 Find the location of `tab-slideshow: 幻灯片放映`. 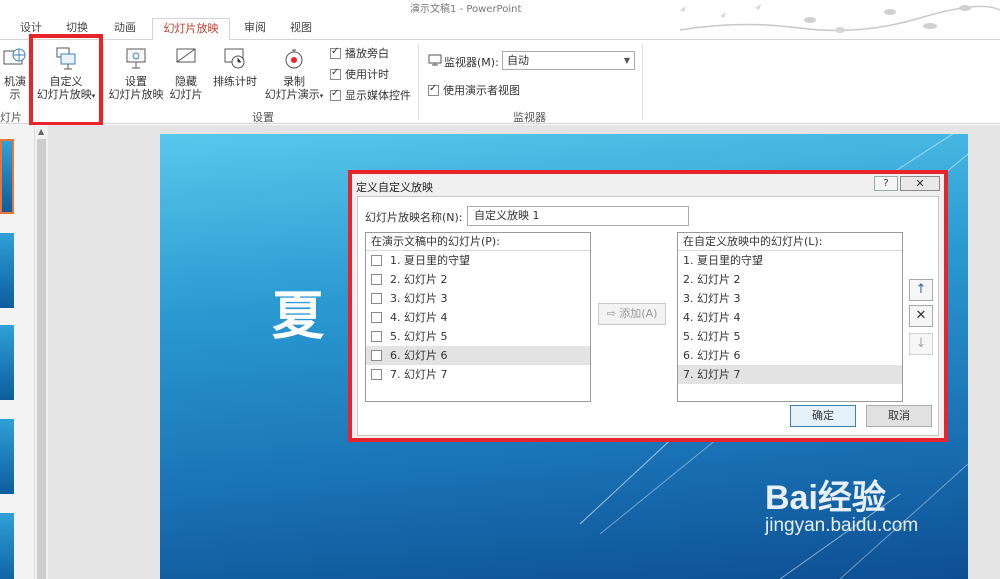

tab-slideshow: 幻灯片放映 is located at coordinates (191, 29).